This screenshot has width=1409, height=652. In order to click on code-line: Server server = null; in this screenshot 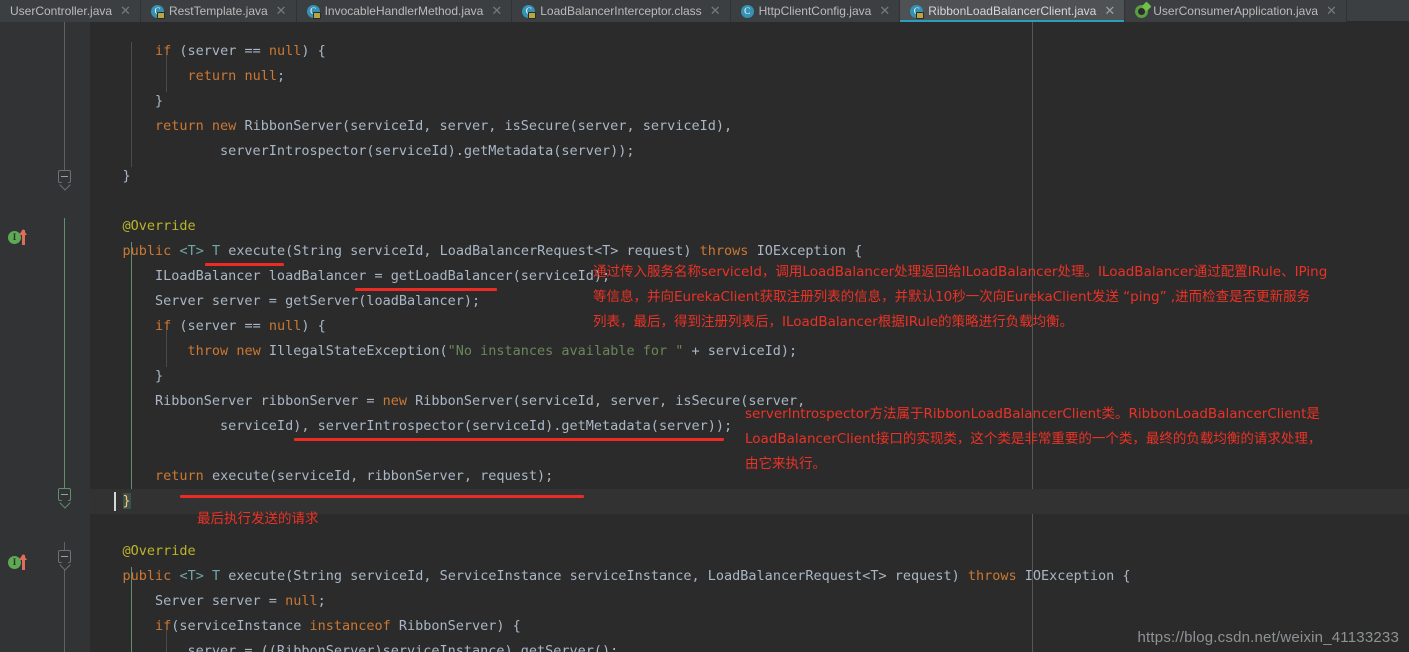, I will do `click(208, 601)`.